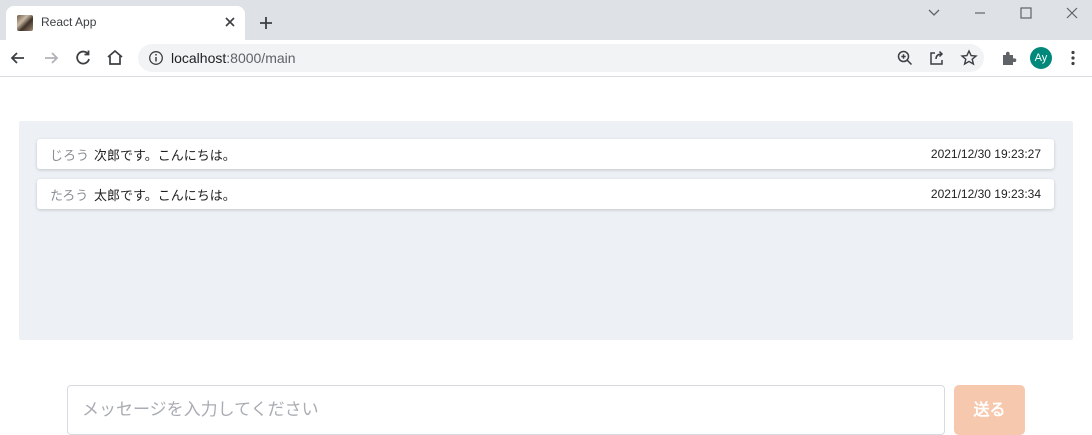  What do you see at coordinates (230, 22) in the screenshot?
I see `close-tab-icon` at bounding box center [230, 22].